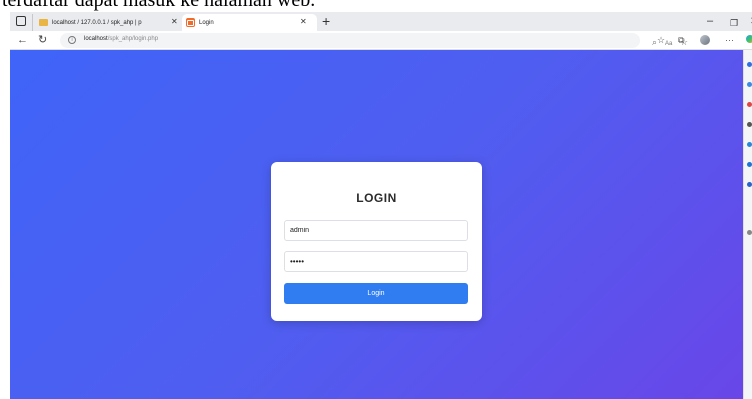 The height and width of the screenshot is (399, 752). Describe the element at coordinates (249, 22) in the screenshot. I see `tab-login: Login ✕` at that location.